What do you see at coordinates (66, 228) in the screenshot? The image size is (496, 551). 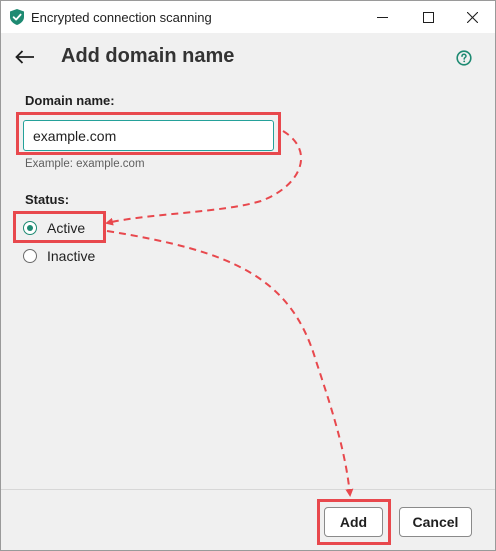 I see `status-option-label: Active` at bounding box center [66, 228].